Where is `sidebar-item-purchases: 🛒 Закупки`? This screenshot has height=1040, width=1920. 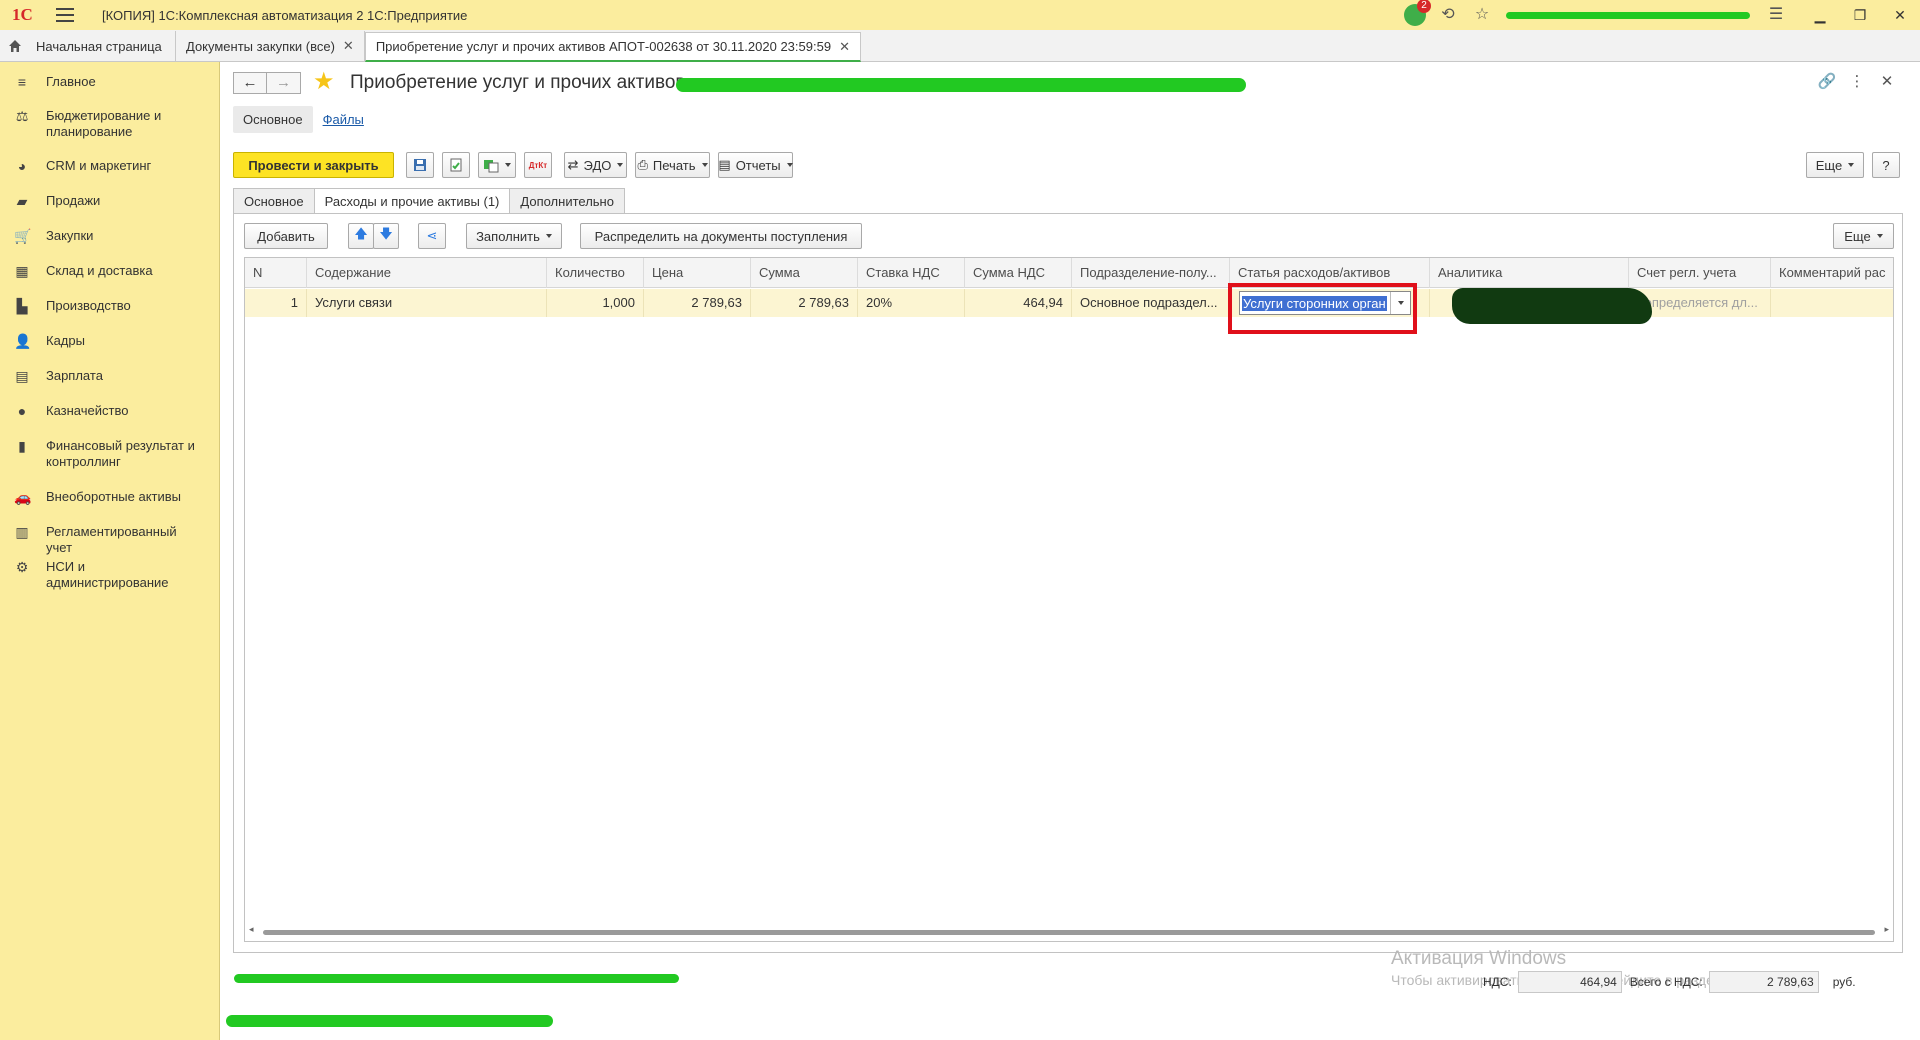 sidebar-item-purchases: 🛒 Закупки is located at coordinates (53, 236).